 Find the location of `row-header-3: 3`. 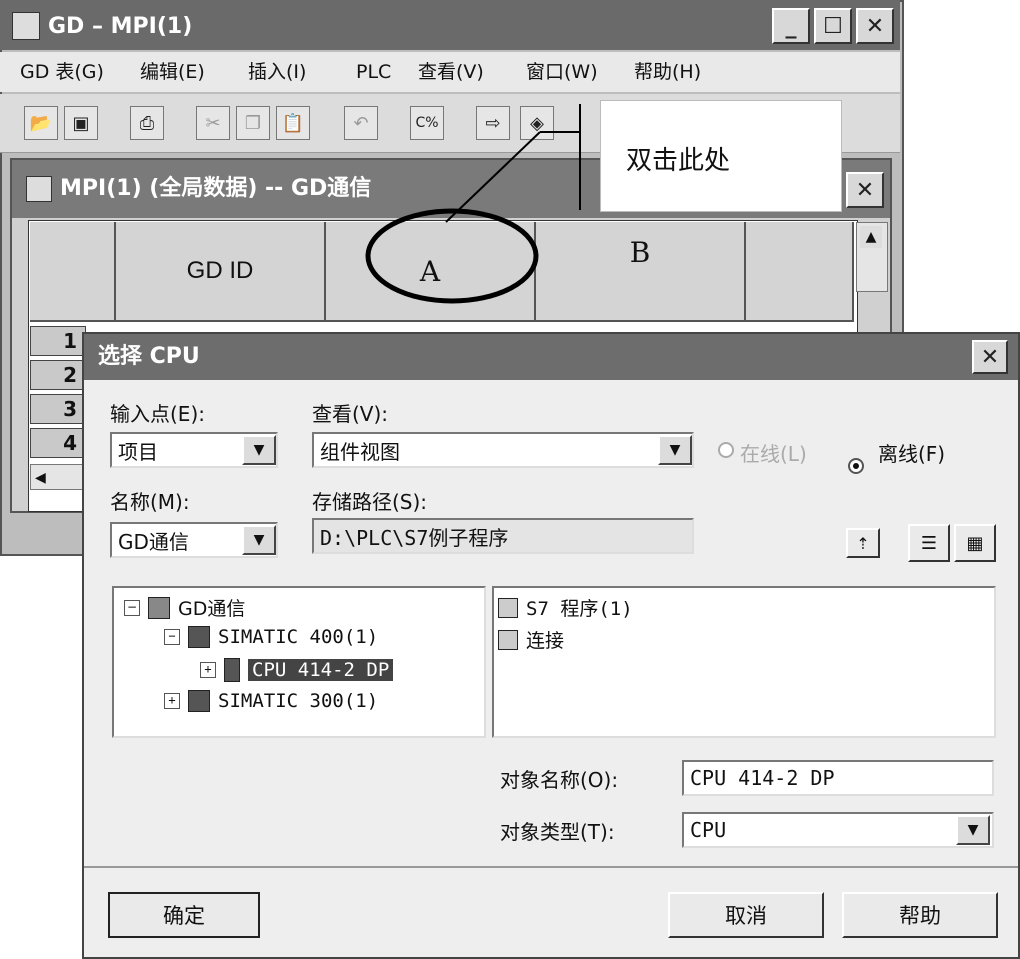

row-header-3: 3 is located at coordinates (58, 409).